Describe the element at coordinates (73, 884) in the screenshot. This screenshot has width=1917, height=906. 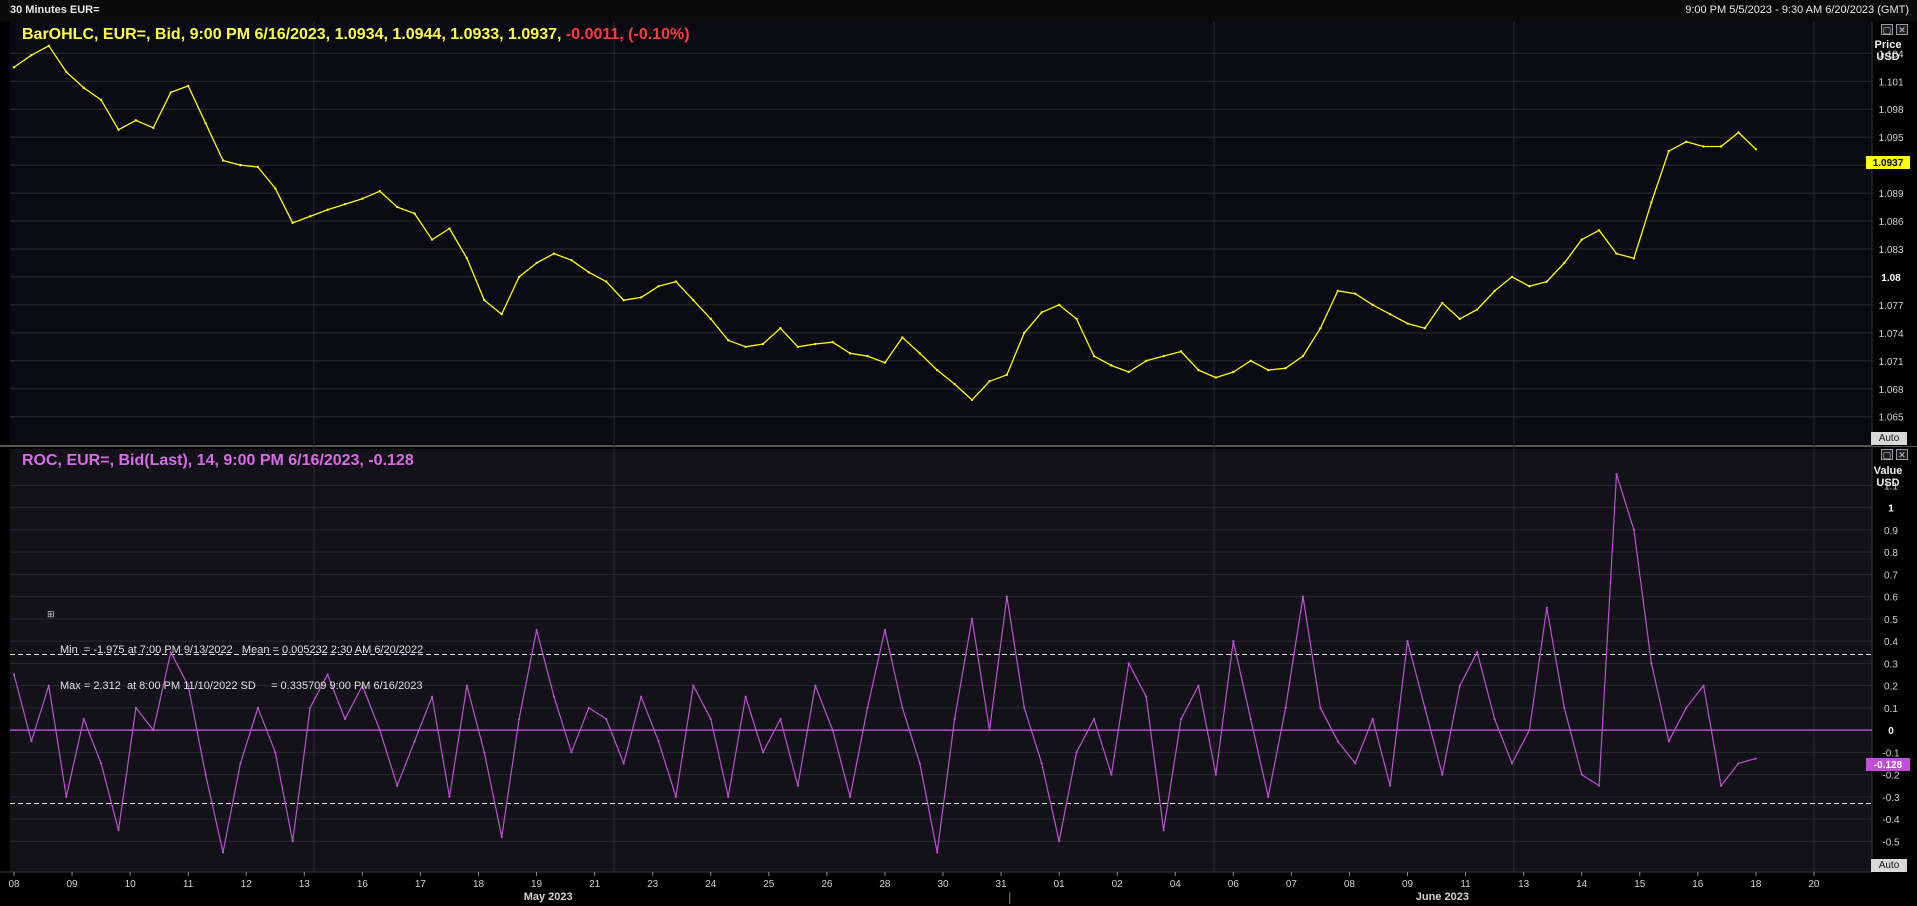
I see `x-tick-label: 09` at that location.